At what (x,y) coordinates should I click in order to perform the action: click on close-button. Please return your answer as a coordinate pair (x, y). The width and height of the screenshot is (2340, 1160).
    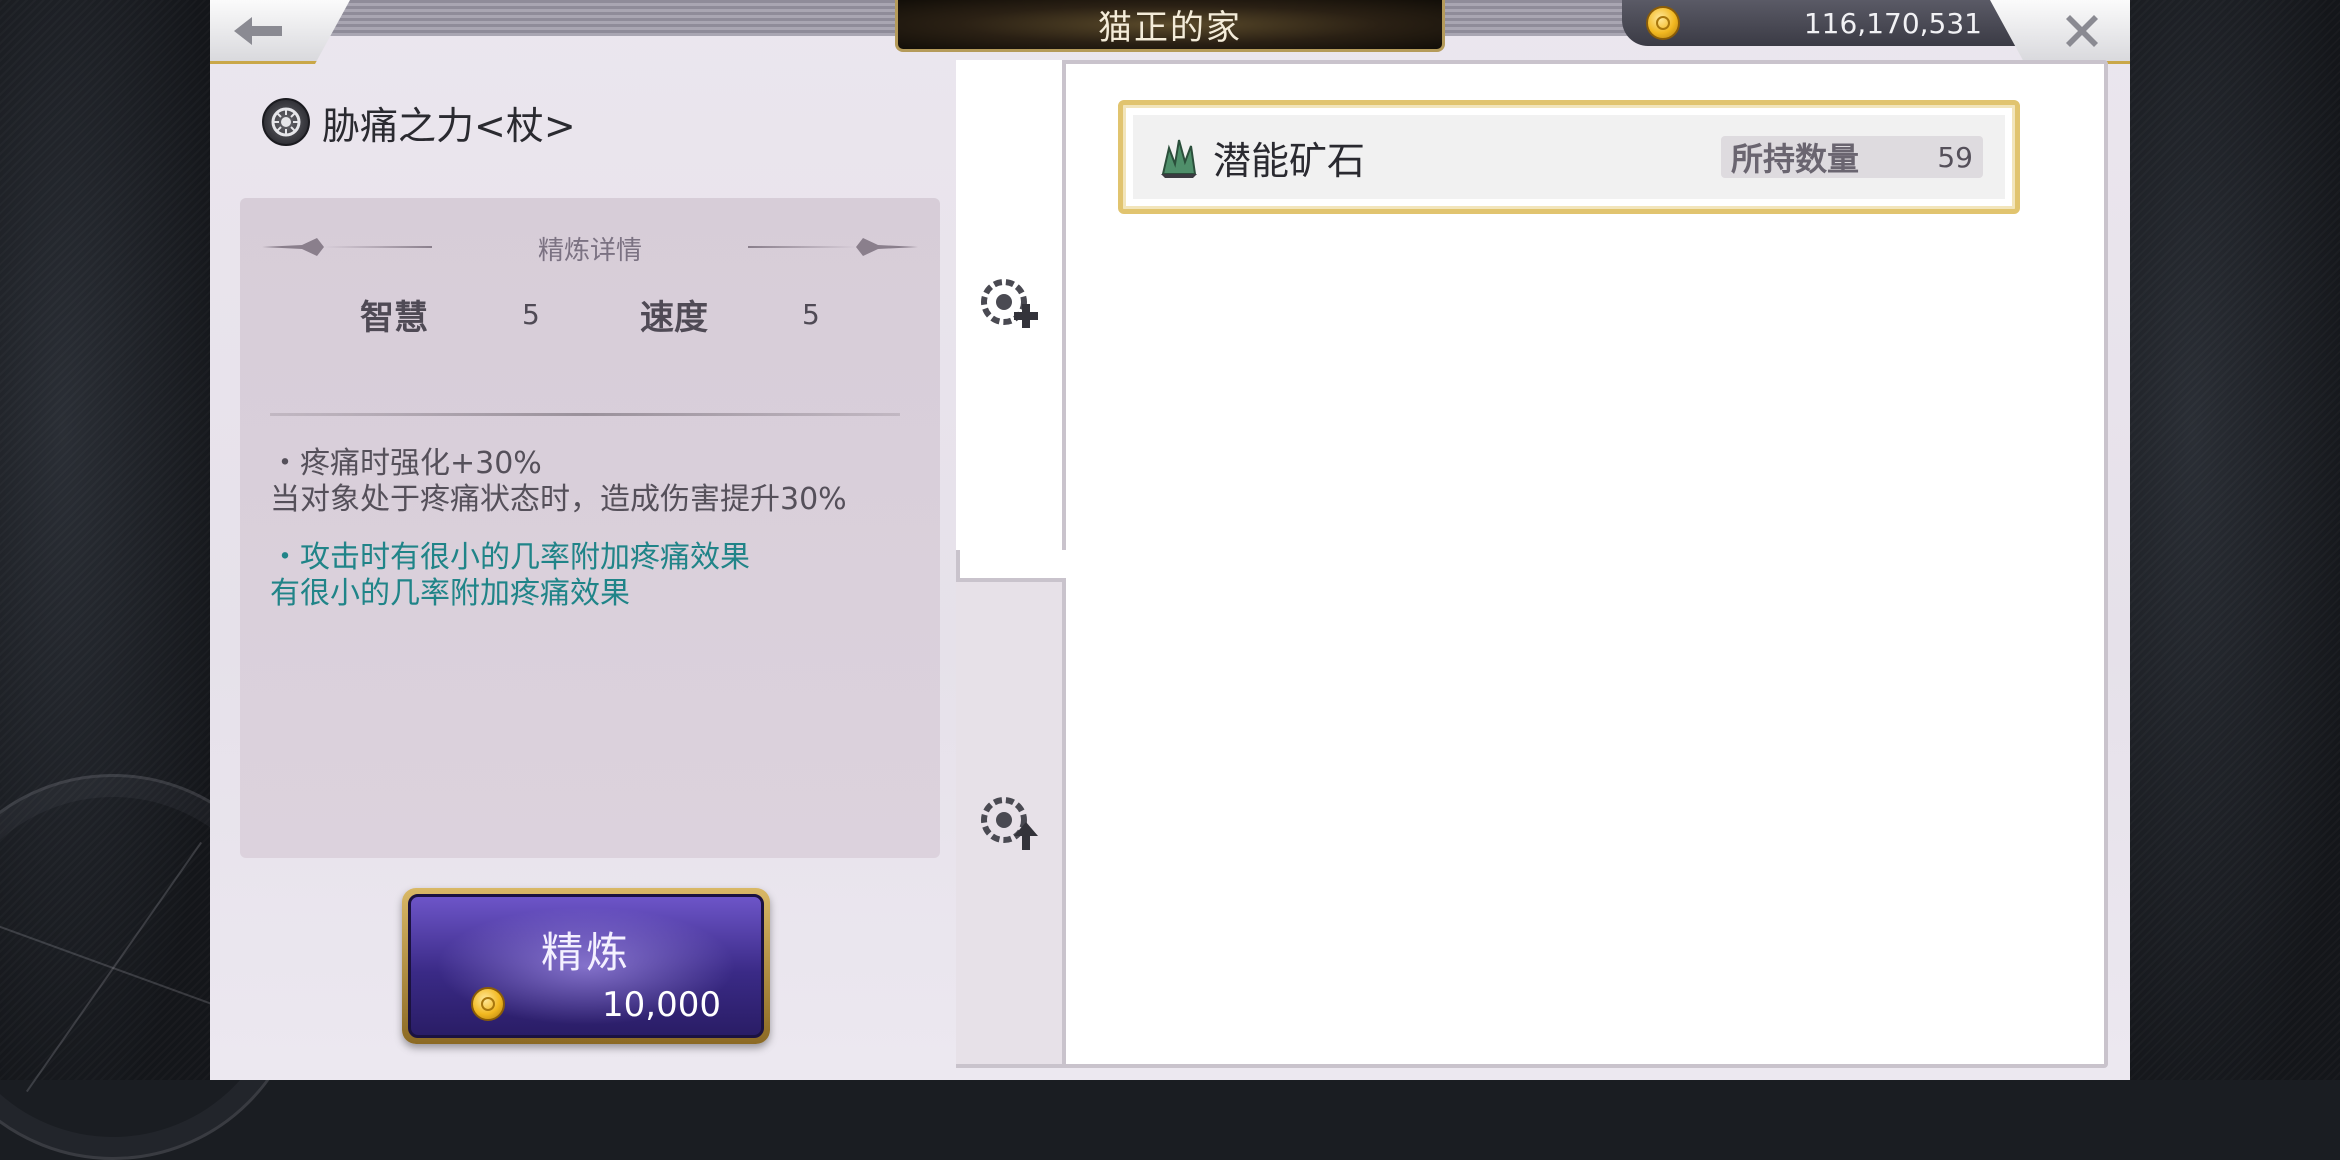
    Looking at the image, I should click on (2060, 32).